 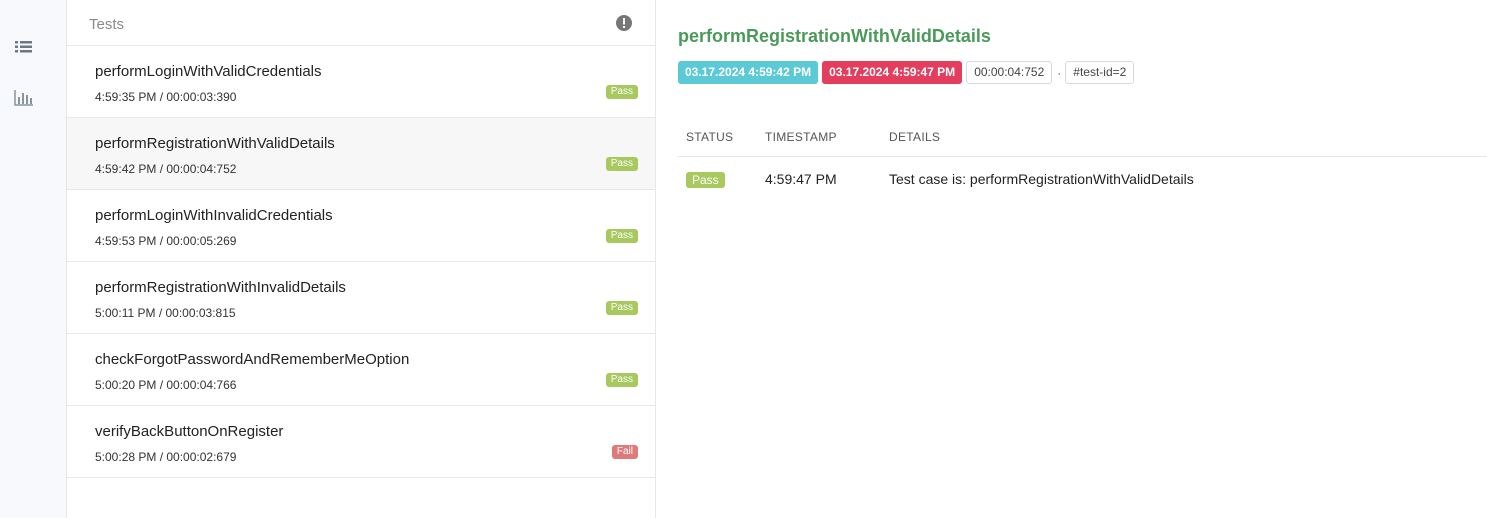 I want to click on timestamp-column-header: TIMESTAMP, so click(x=819, y=137).